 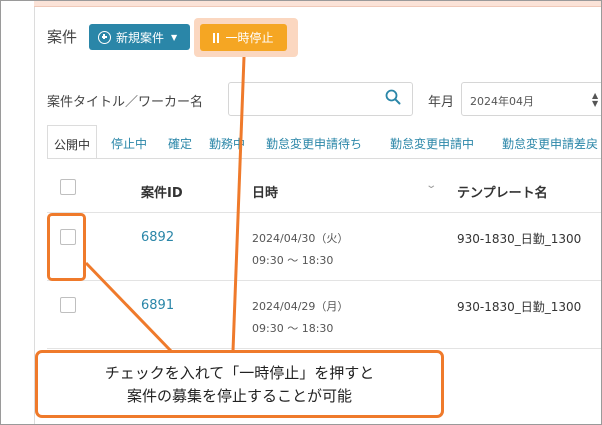 I want to click on annotation-line-2: 案件の募集を停止することが可能, so click(x=239, y=396).